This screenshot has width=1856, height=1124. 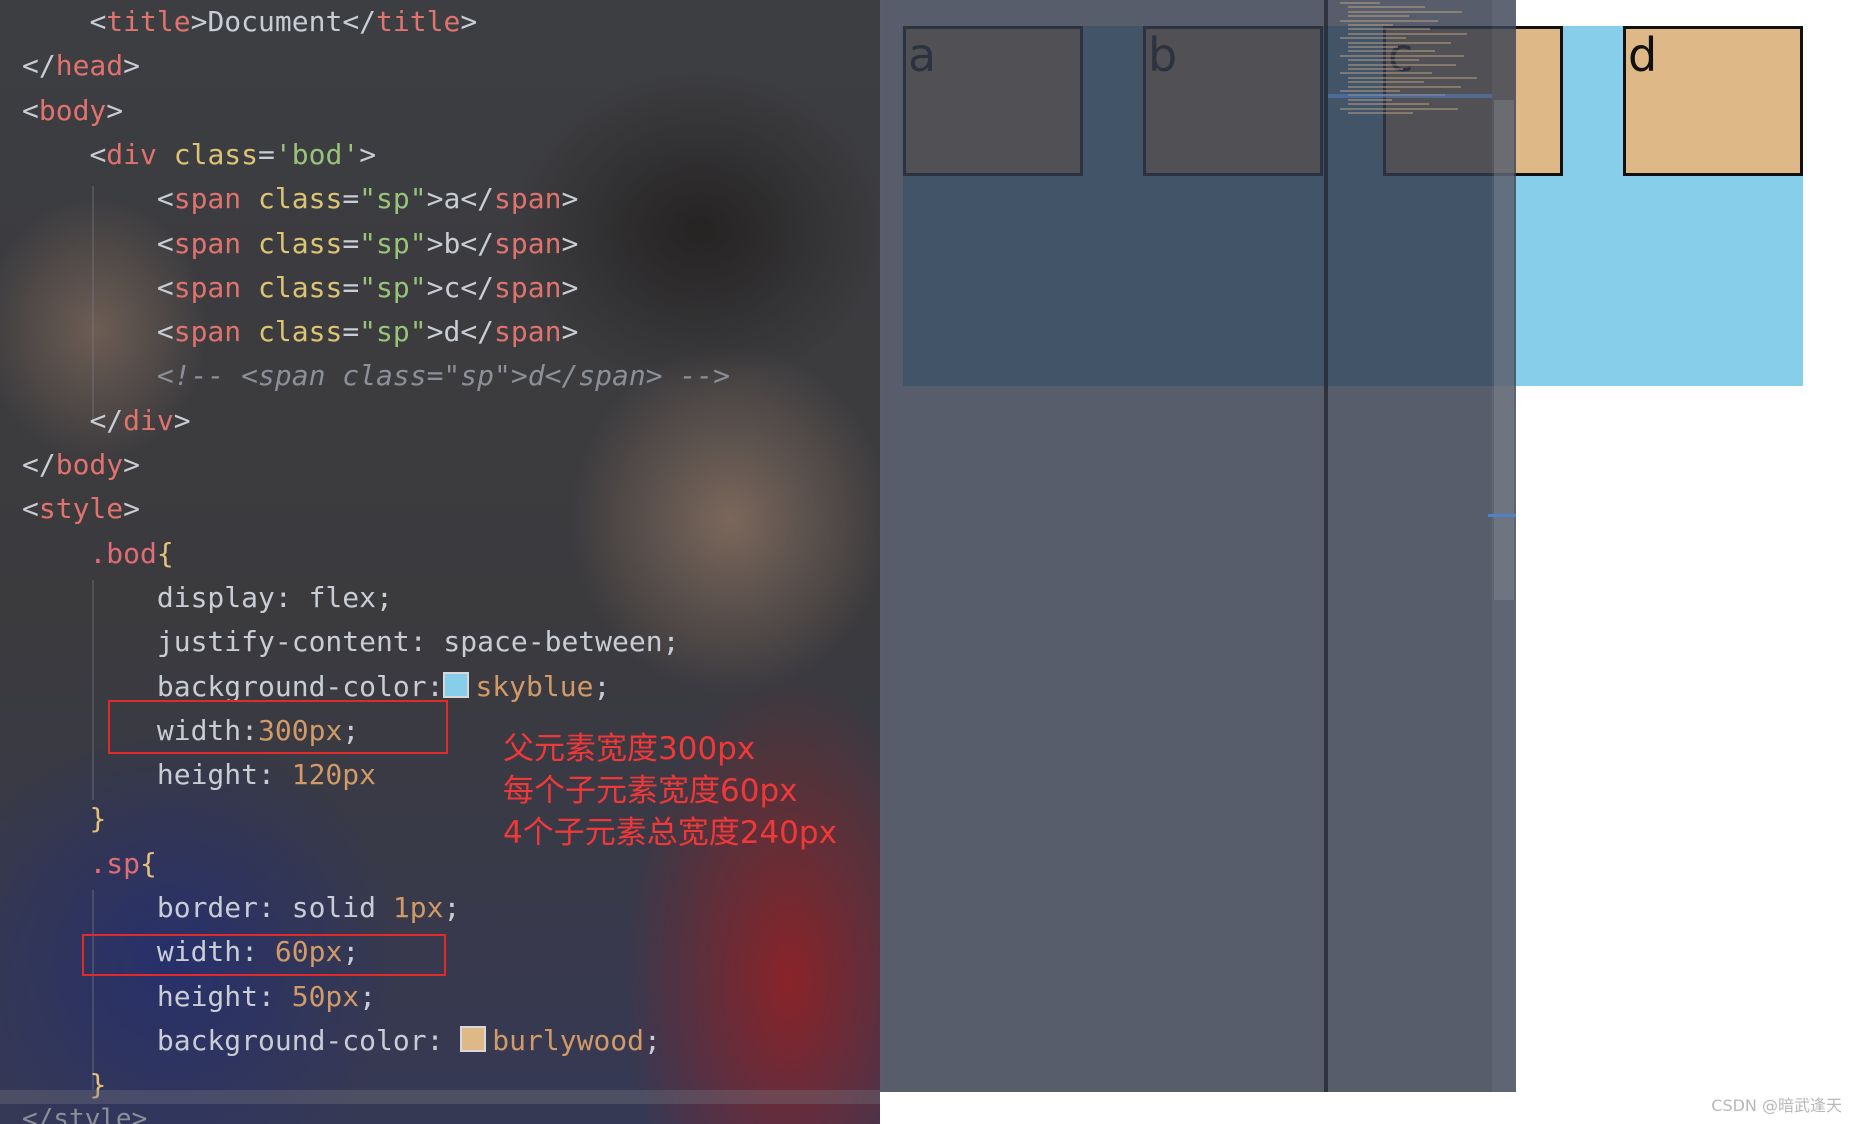 What do you see at coordinates (115, 863) in the screenshot?
I see `code-token: .sp` at bounding box center [115, 863].